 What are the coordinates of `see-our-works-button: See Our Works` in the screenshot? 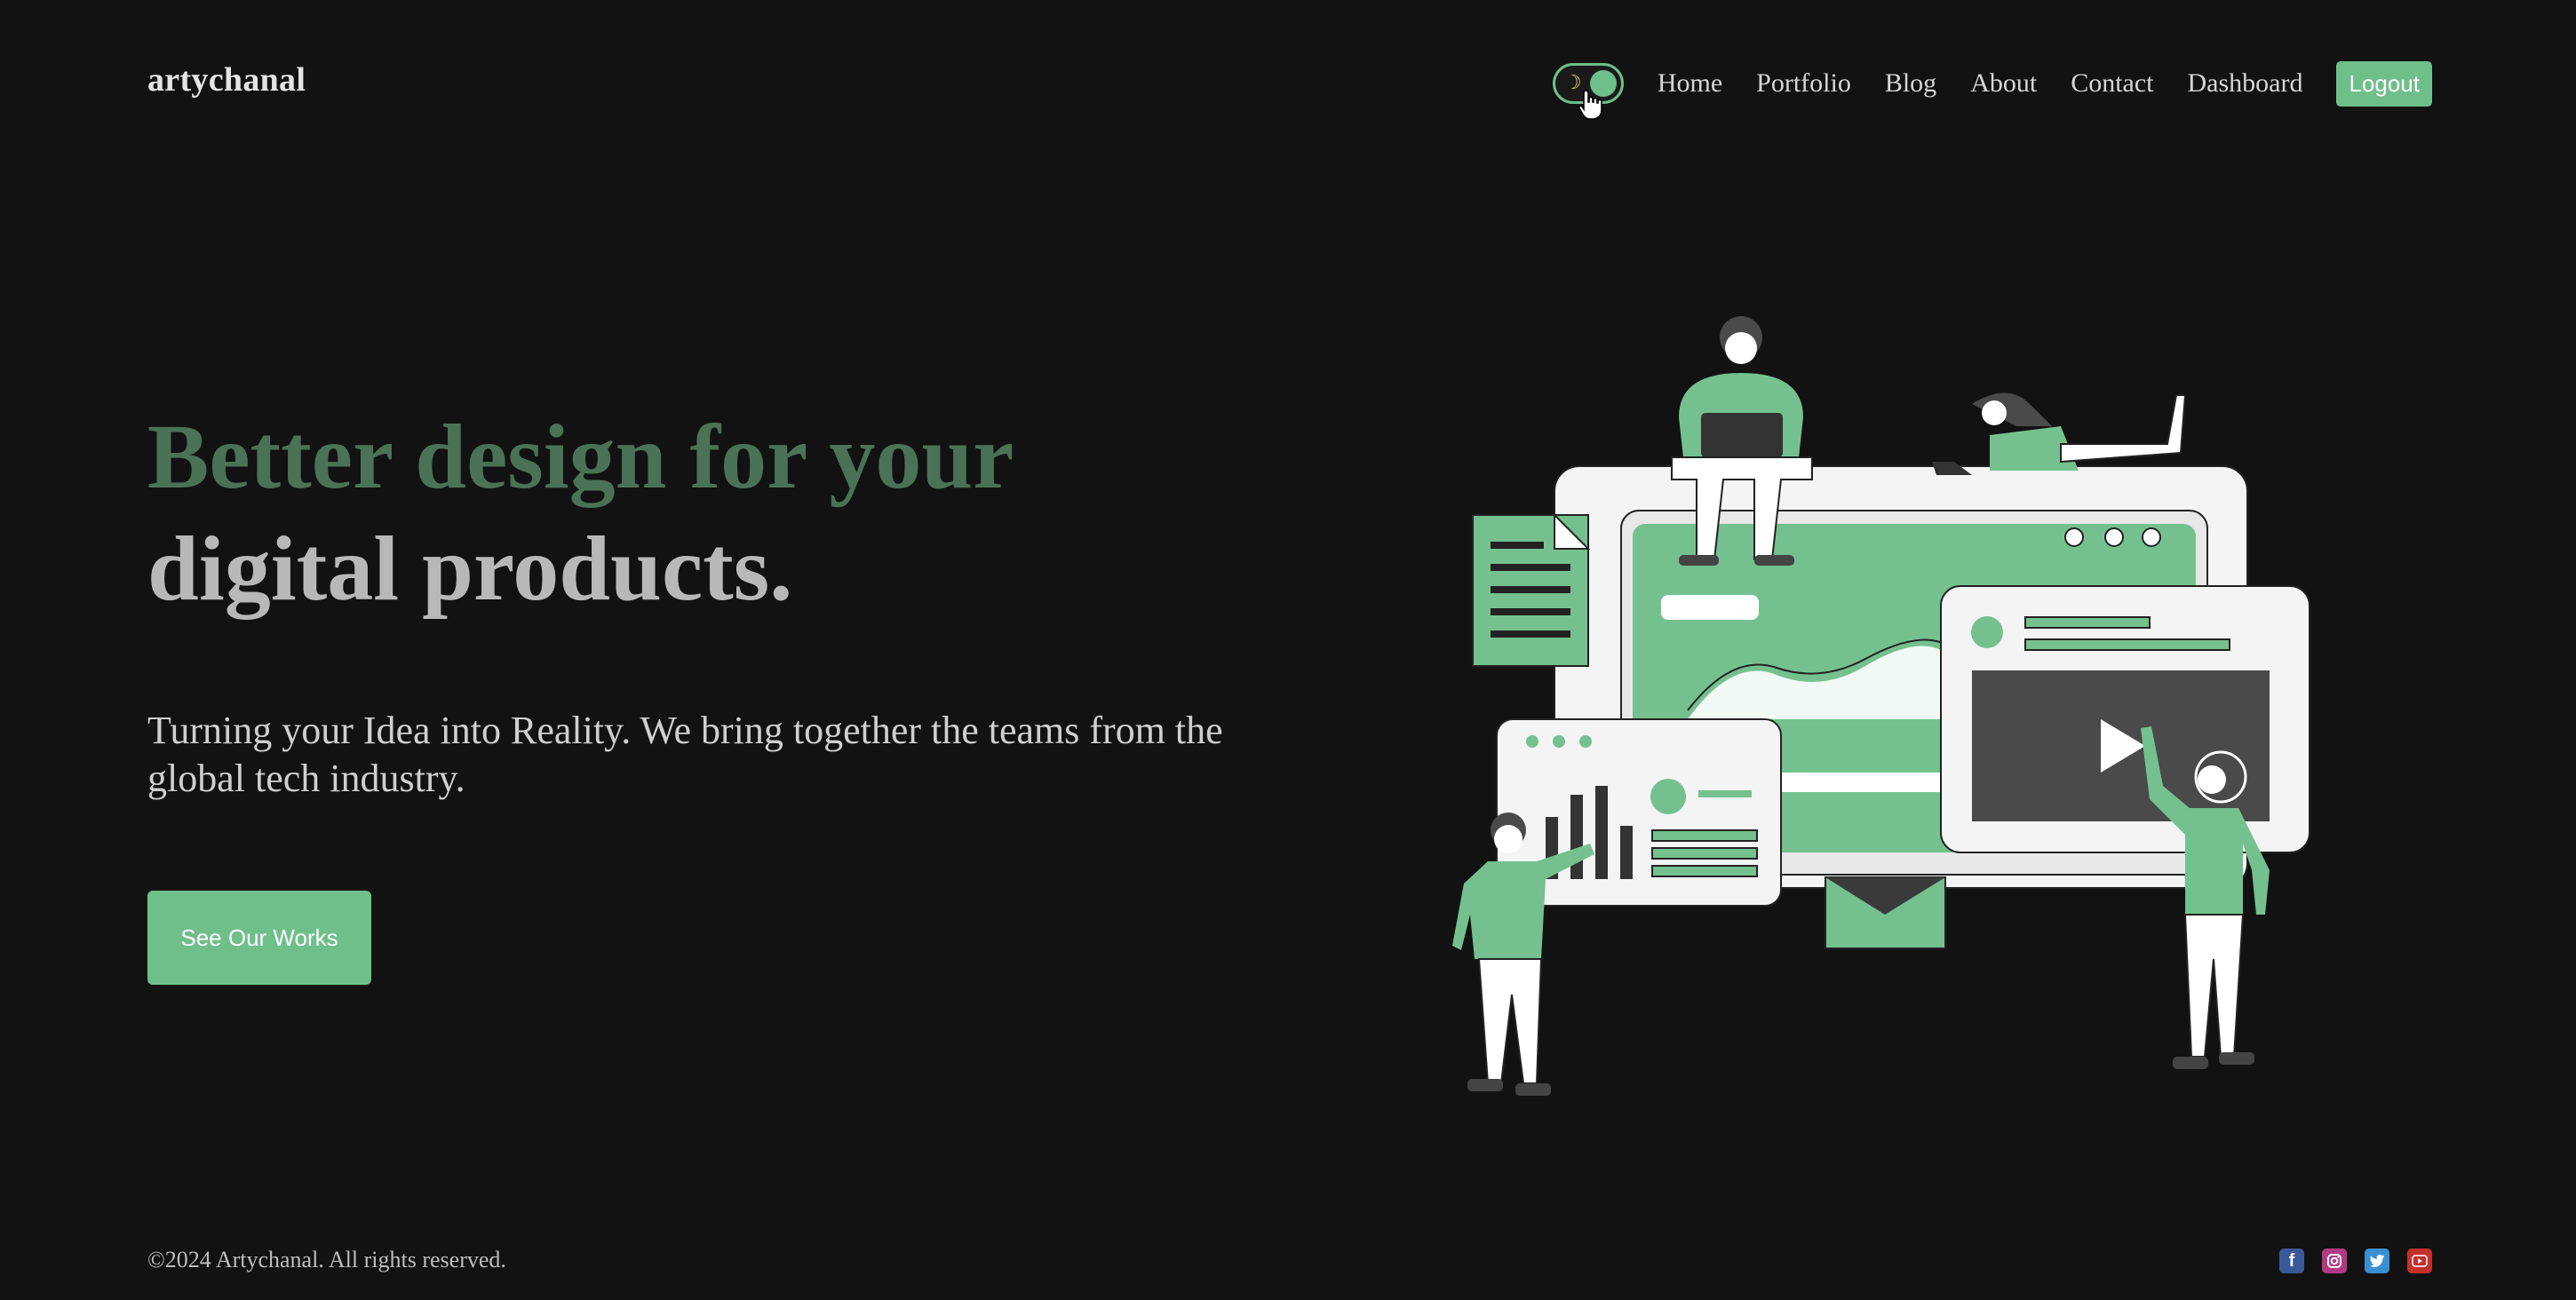 It's located at (259, 938).